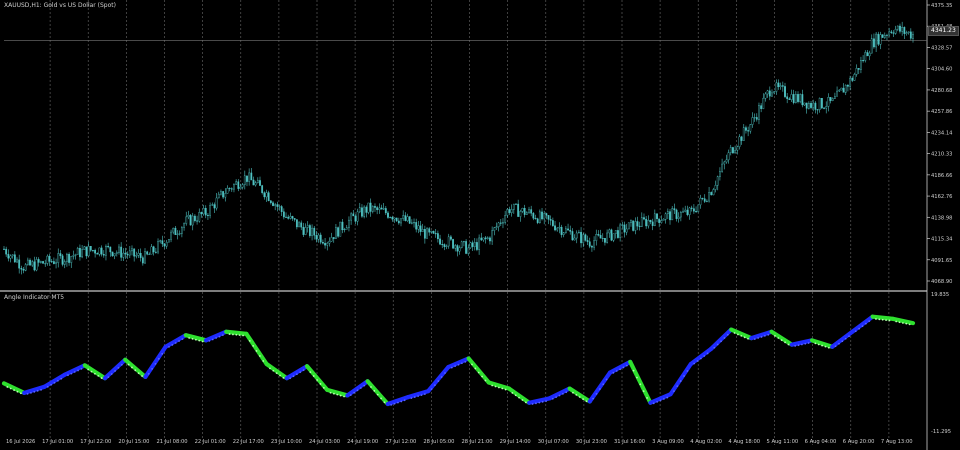  I want to click on indicator-down-segment, so click(14, 388).